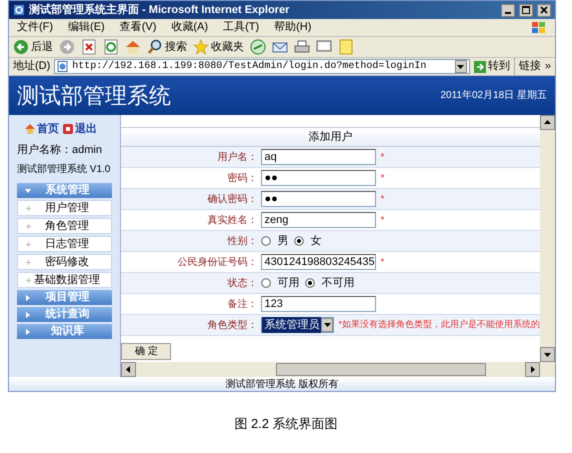 This screenshot has width=572, height=453. Describe the element at coordinates (33, 47) in the screenshot. I see `toolbar-button: 后退` at that location.